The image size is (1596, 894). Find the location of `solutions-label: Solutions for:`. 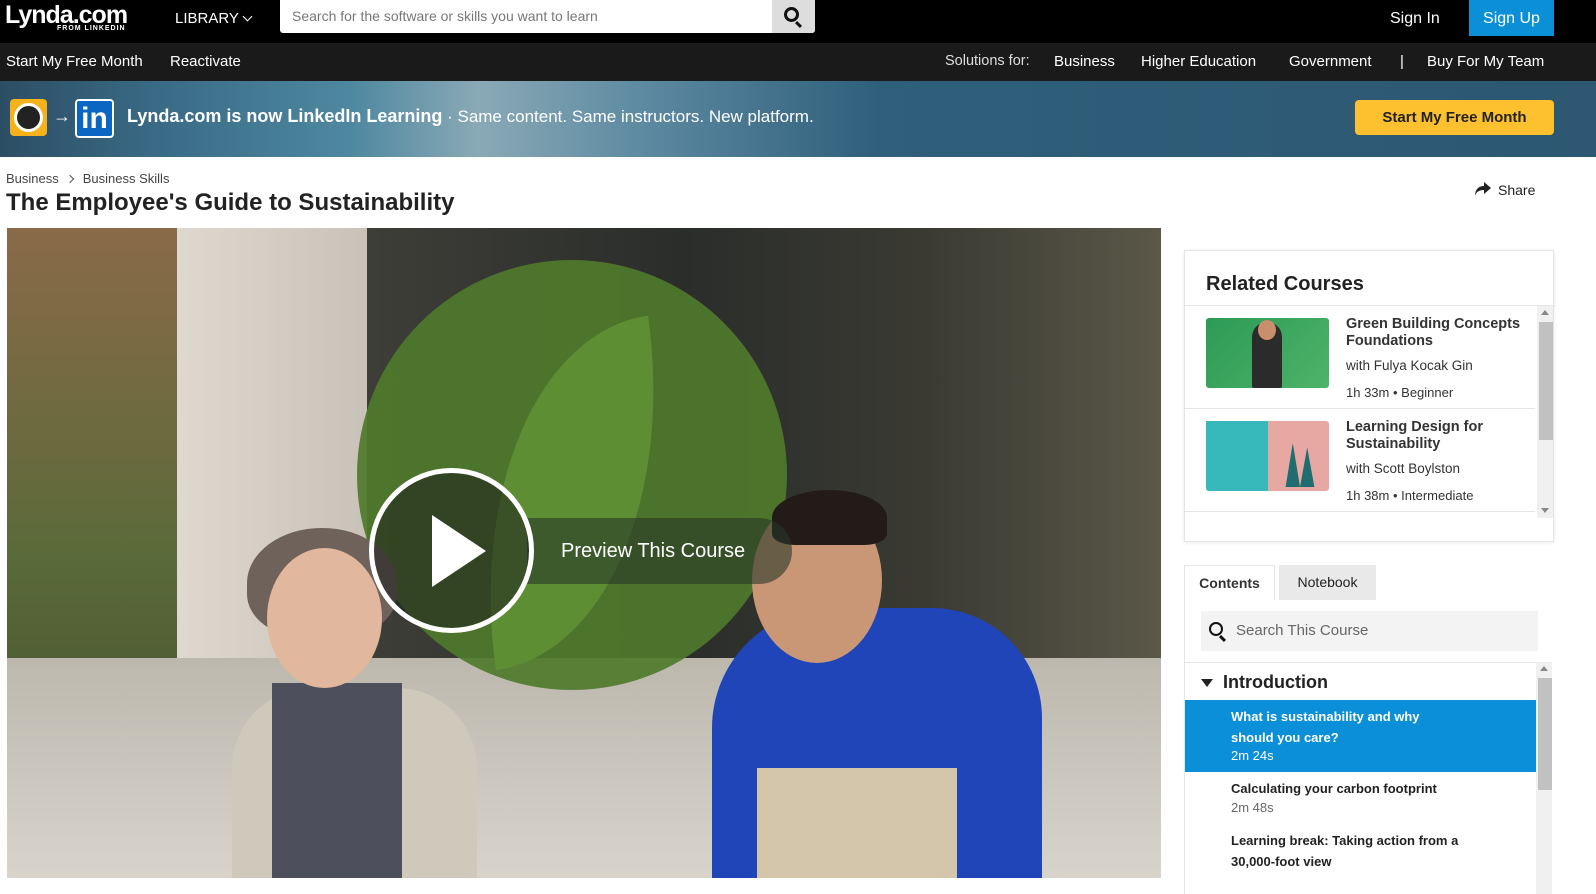

solutions-label: Solutions for: is located at coordinates (987, 61).